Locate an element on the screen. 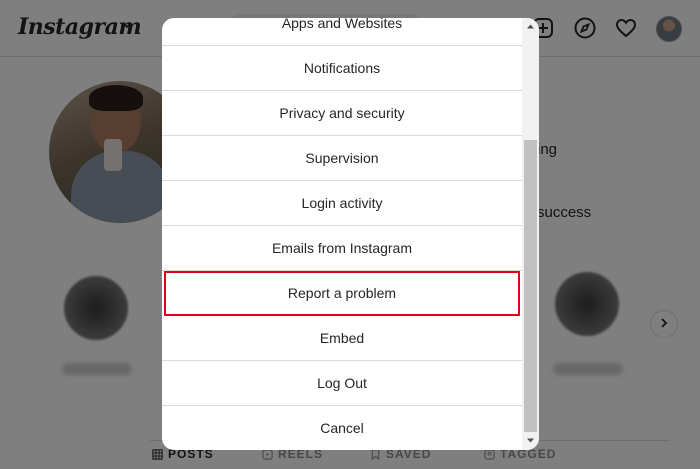  menu-item-label: Emails from Instagram is located at coordinates (342, 248).